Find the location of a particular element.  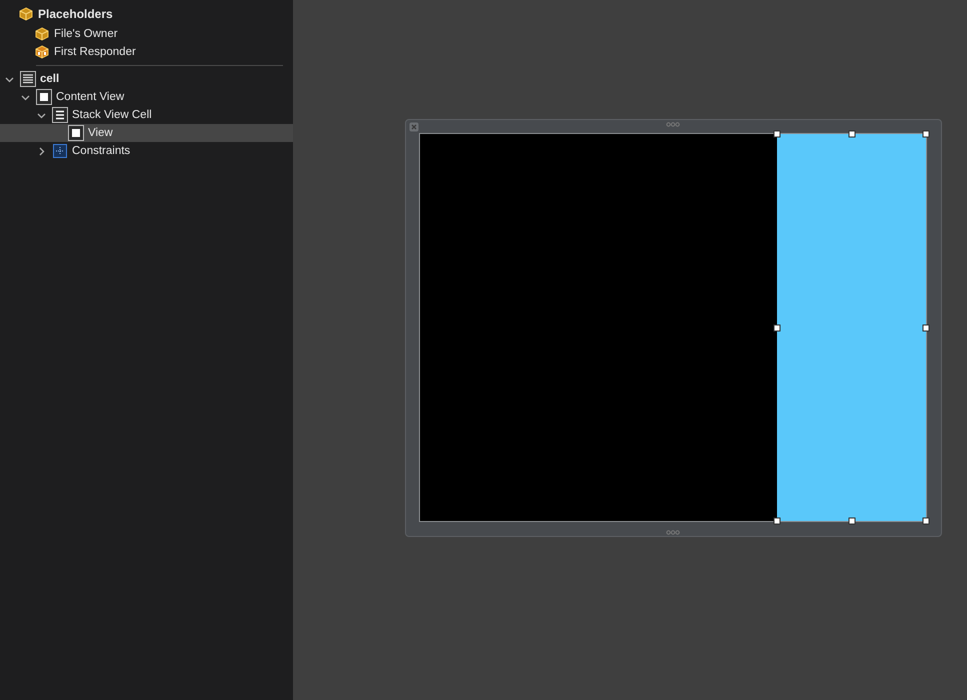

outline-item: Content View is located at coordinates (146, 97).